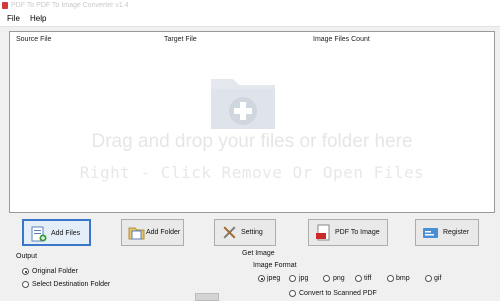 This screenshot has height=301, width=500. I want to click on add-folder-icon, so click(243, 104).